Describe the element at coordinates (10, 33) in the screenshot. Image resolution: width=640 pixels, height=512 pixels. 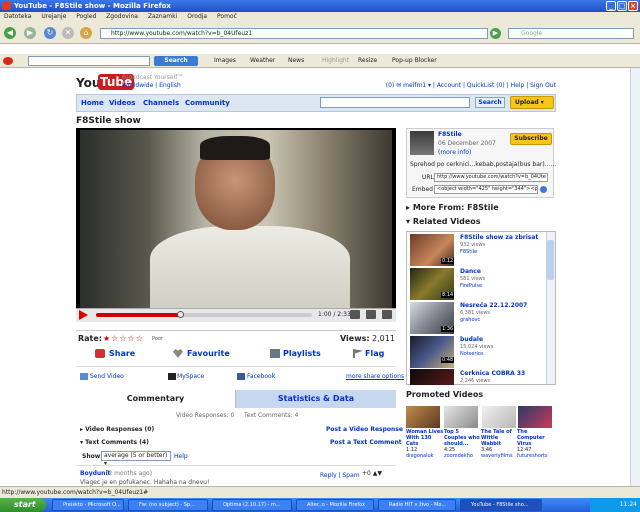
I see `back-icon: ◀` at that location.